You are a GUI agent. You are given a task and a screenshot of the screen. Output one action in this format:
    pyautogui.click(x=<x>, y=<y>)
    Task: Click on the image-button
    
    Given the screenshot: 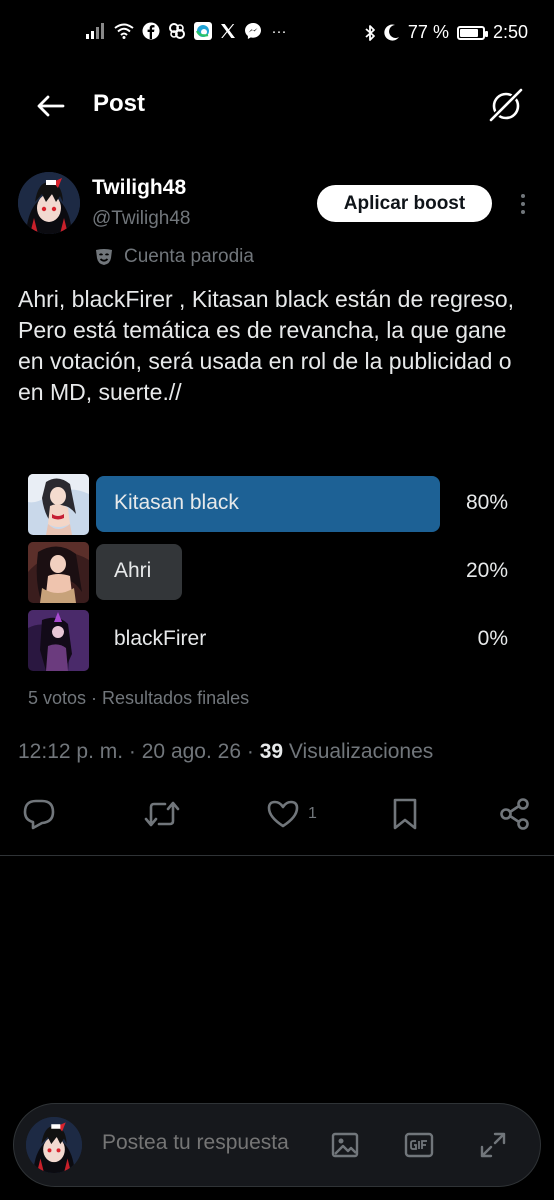 What is the action you would take?
    pyautogui.click(x=345, y=1145)
    